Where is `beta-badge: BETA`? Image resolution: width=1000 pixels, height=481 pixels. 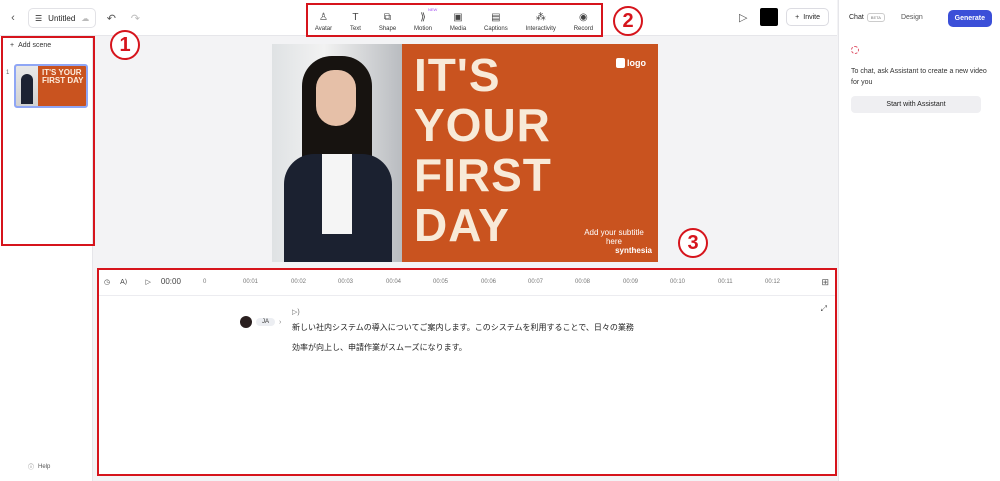 beta-badge: BETA is located at coordinates (875, 17).